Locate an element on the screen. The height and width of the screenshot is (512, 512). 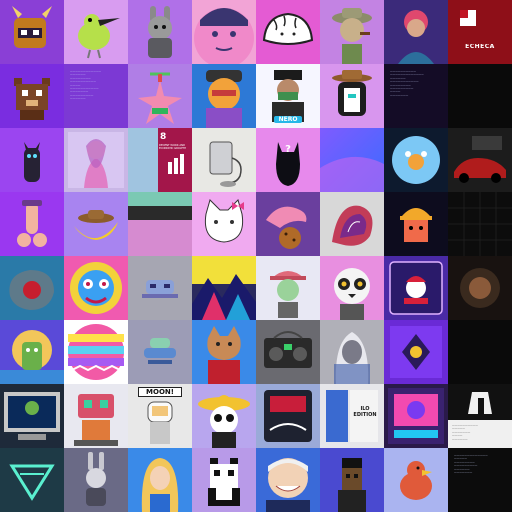
pink-blob-face-image is located at coordinates (224, 36).